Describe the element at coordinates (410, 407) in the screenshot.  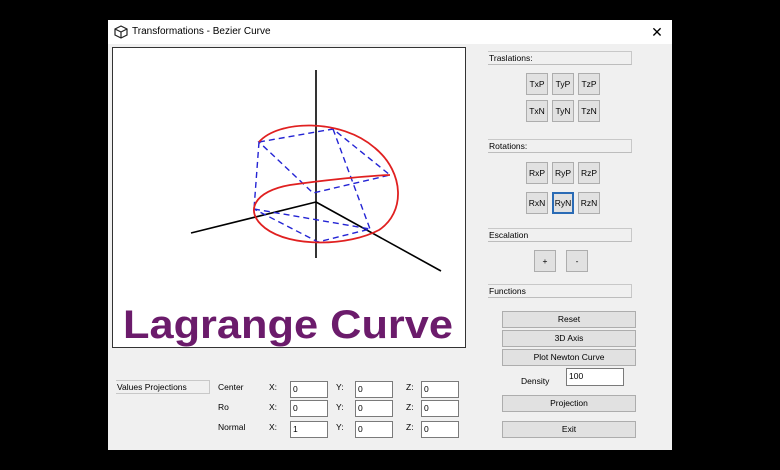
I see `ro-z-label: Z:` at that location.